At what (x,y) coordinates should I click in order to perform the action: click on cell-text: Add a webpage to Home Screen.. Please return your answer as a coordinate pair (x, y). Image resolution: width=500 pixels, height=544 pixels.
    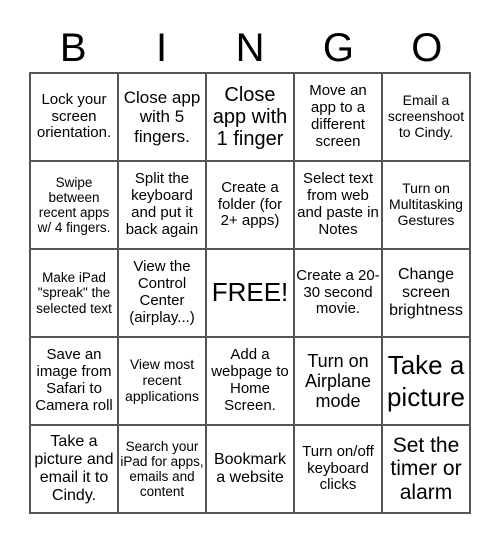
    Looking at the image, I should click on (250, 380).